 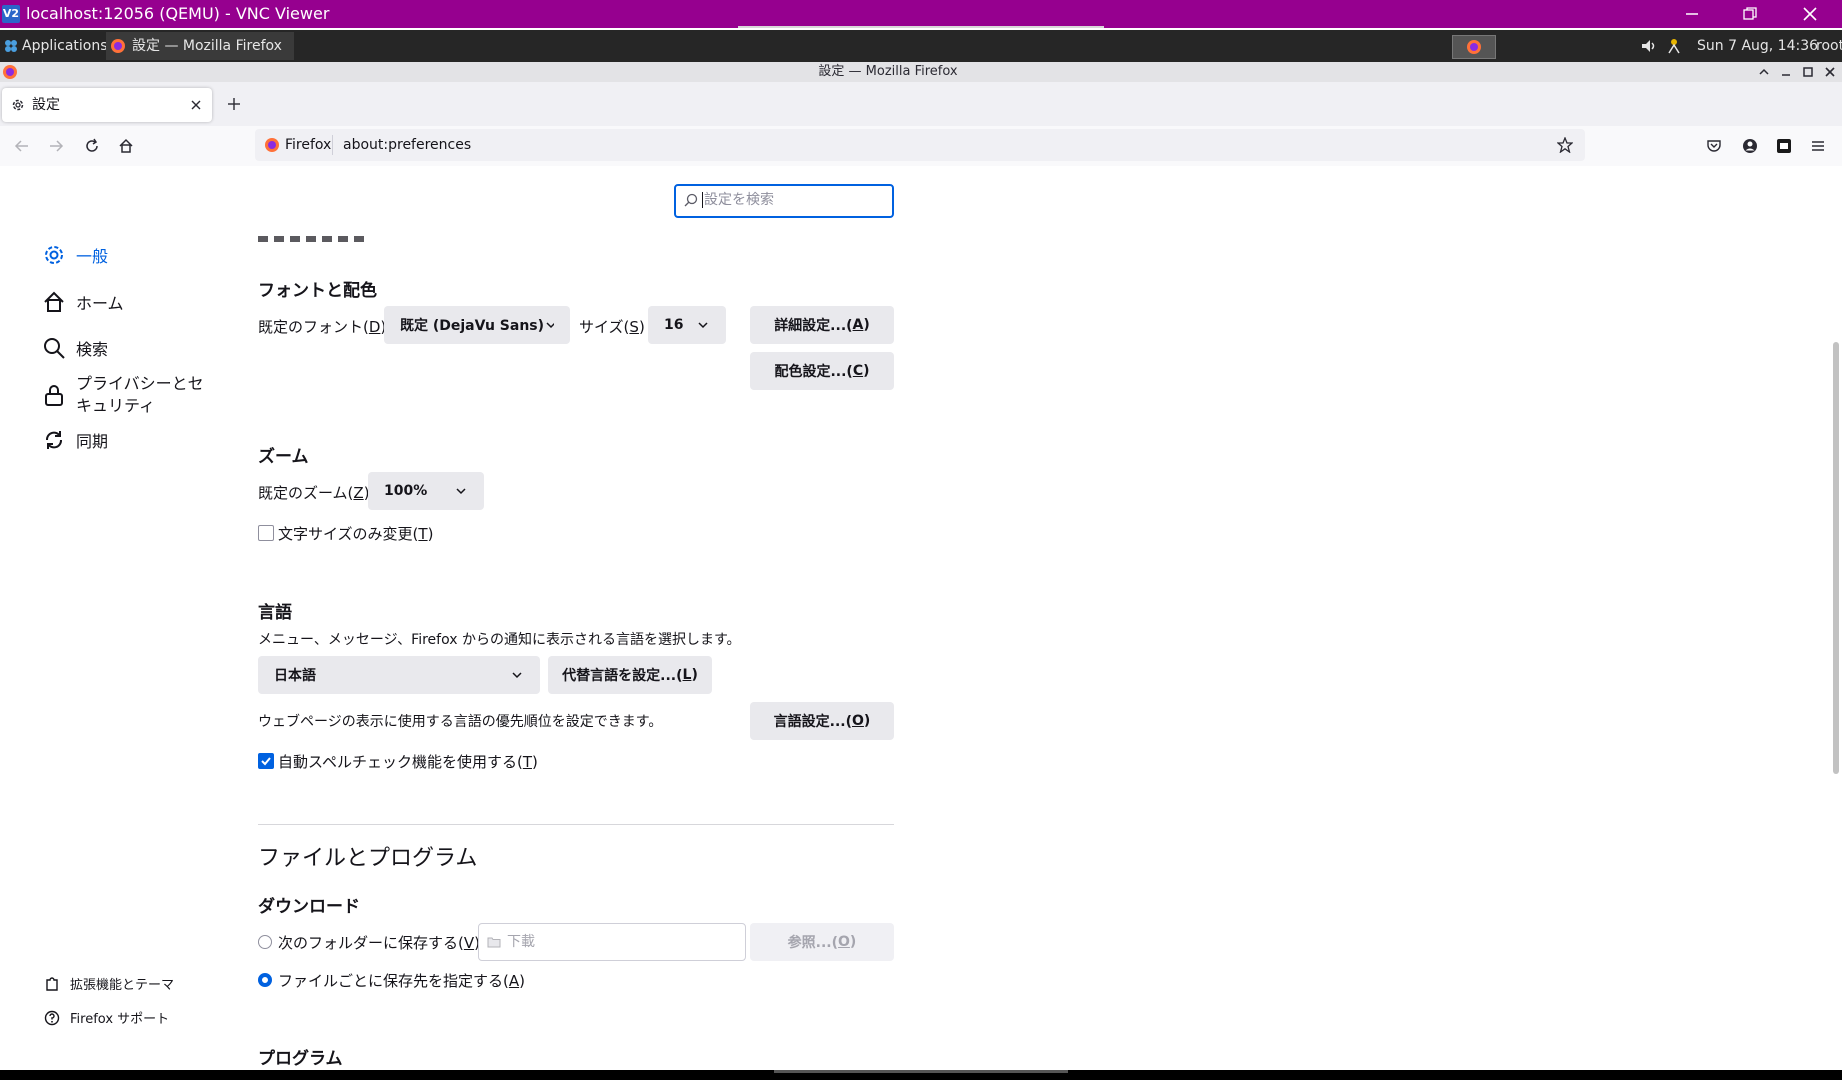 I want to click on volume-icon, so click(x=1648, y=42).